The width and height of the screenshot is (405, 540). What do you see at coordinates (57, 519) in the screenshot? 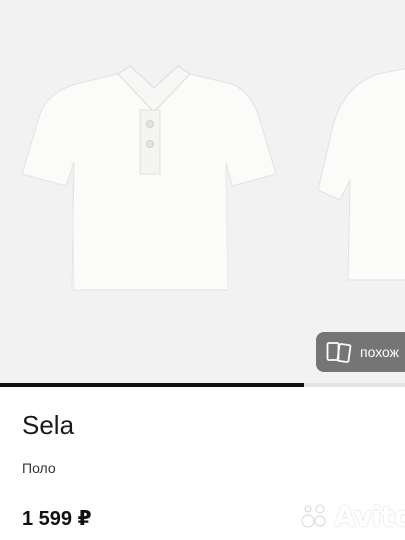
I see `price-label: 1 599 ₽` at bounding box center [57, 519].